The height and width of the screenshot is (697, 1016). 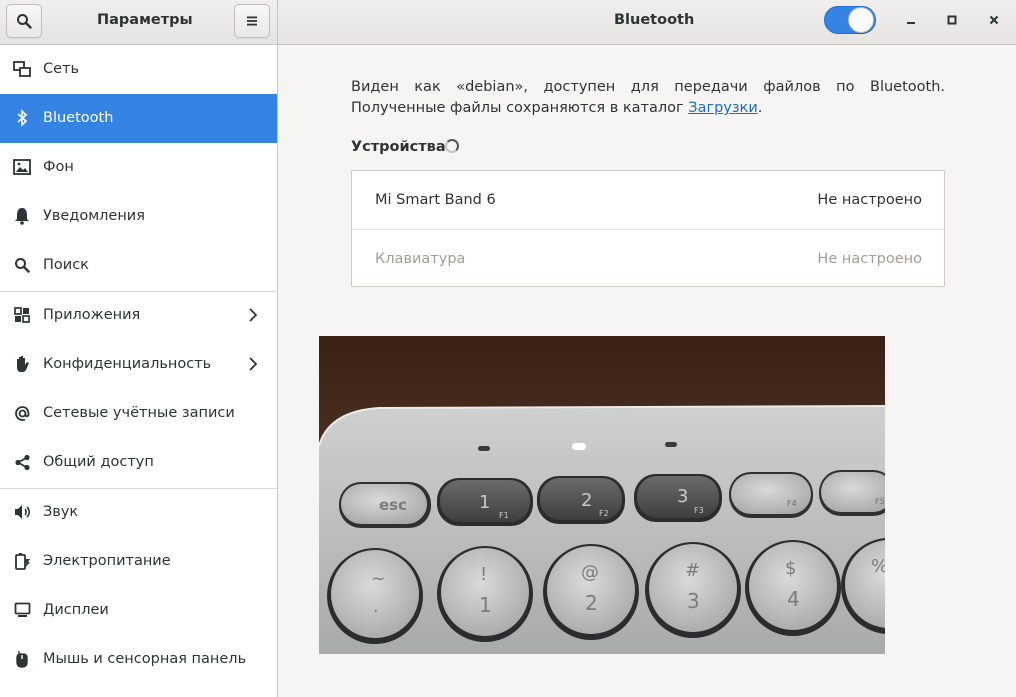 I want to click on power-icon, so click(x=22, y=561).